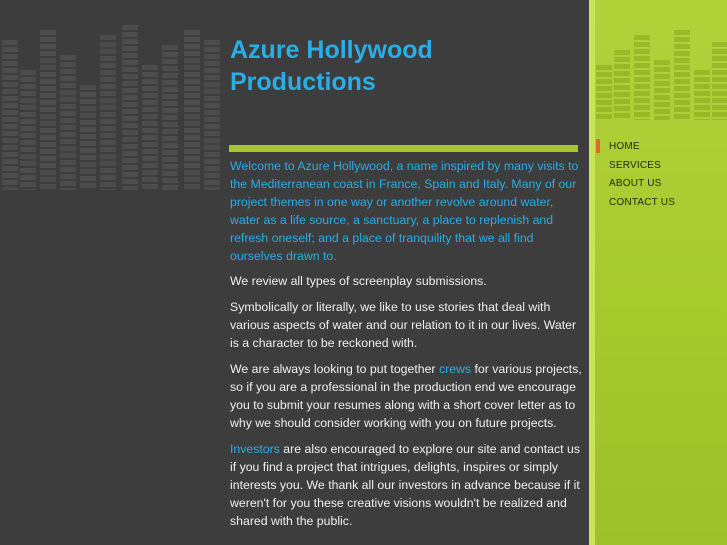 The width and height of the screenshot is (727, 545). I want to click on nav-item-about-us: ABOUT US, so click(661, 184).